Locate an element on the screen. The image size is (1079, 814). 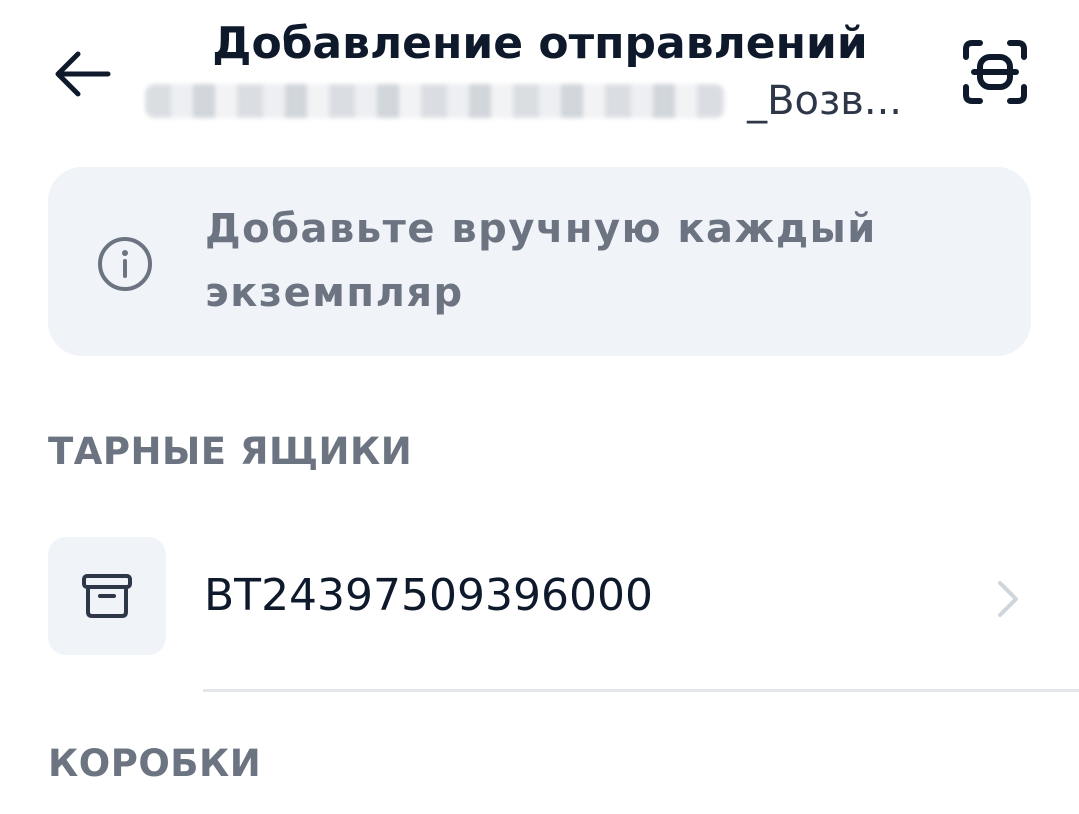
chevron-right-icon is located at coordinates (1008, 599).